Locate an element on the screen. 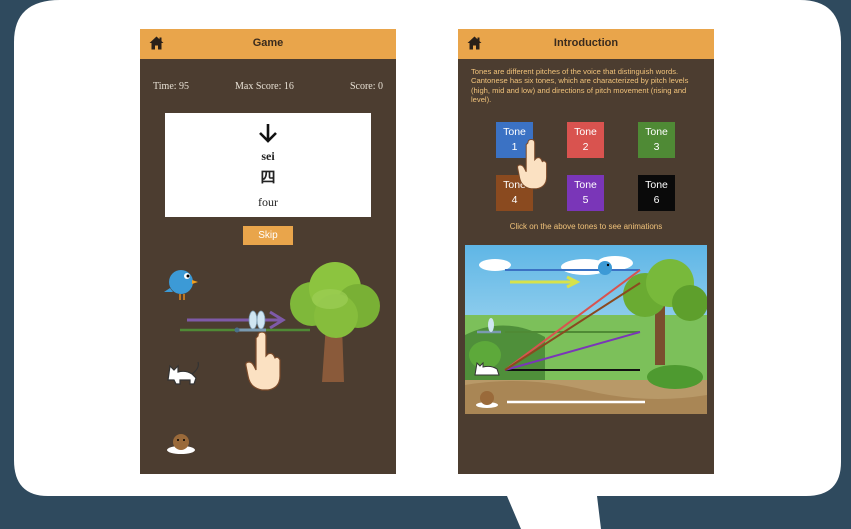 This screenshot has width=851, height=529. chinese-character: 四 is located at coordinates (268, 177).